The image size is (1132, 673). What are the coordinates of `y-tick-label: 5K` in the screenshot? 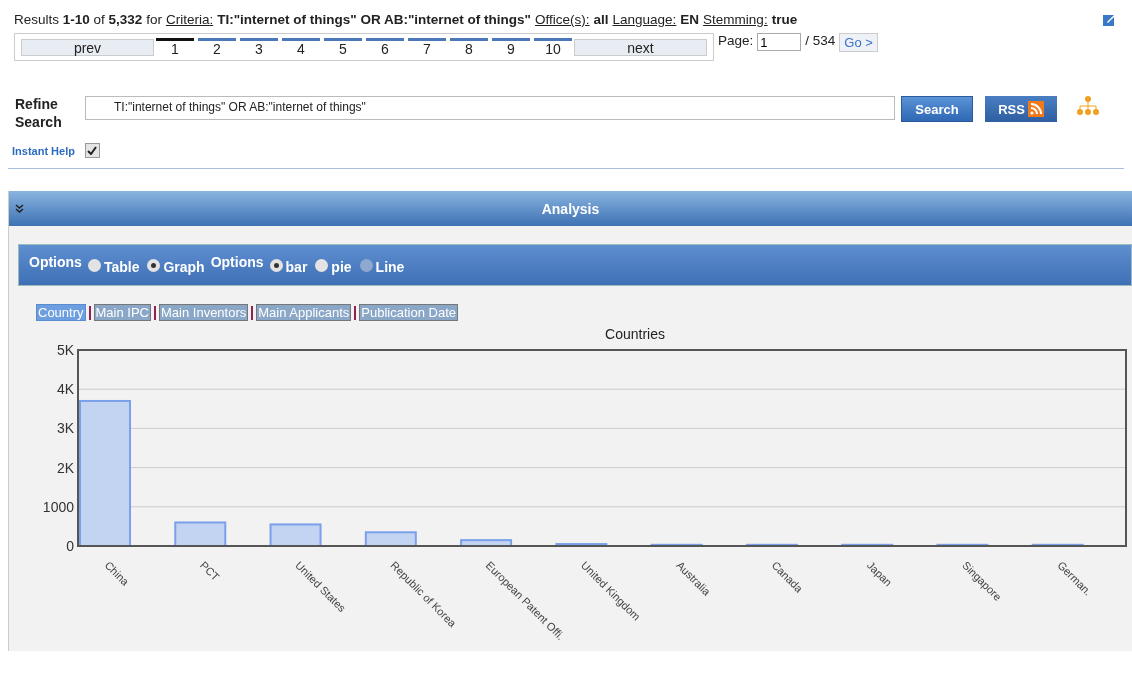 It's located at (65, 350).